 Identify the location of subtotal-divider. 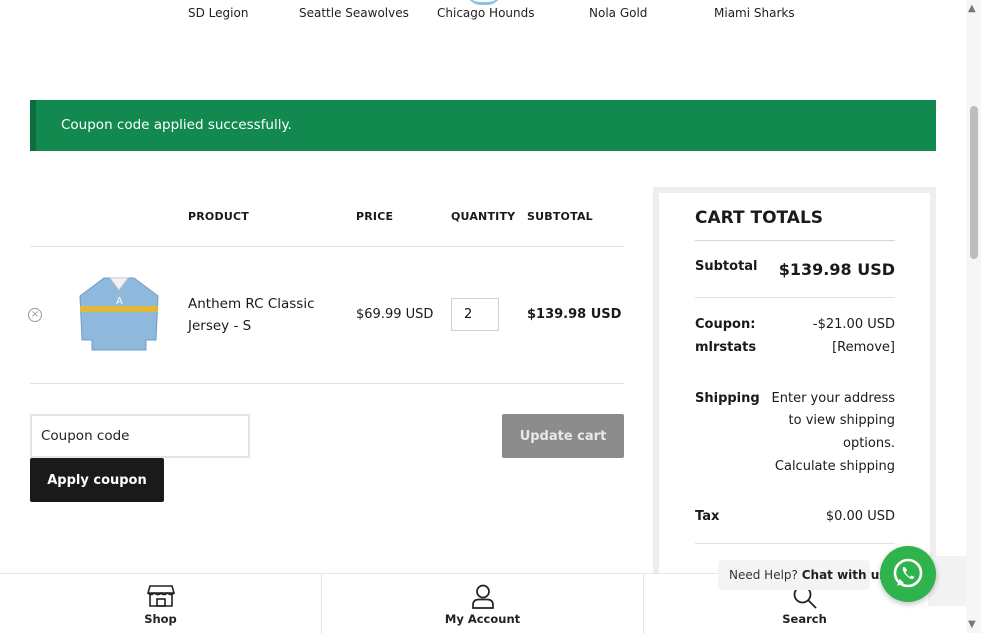
(795, 297).